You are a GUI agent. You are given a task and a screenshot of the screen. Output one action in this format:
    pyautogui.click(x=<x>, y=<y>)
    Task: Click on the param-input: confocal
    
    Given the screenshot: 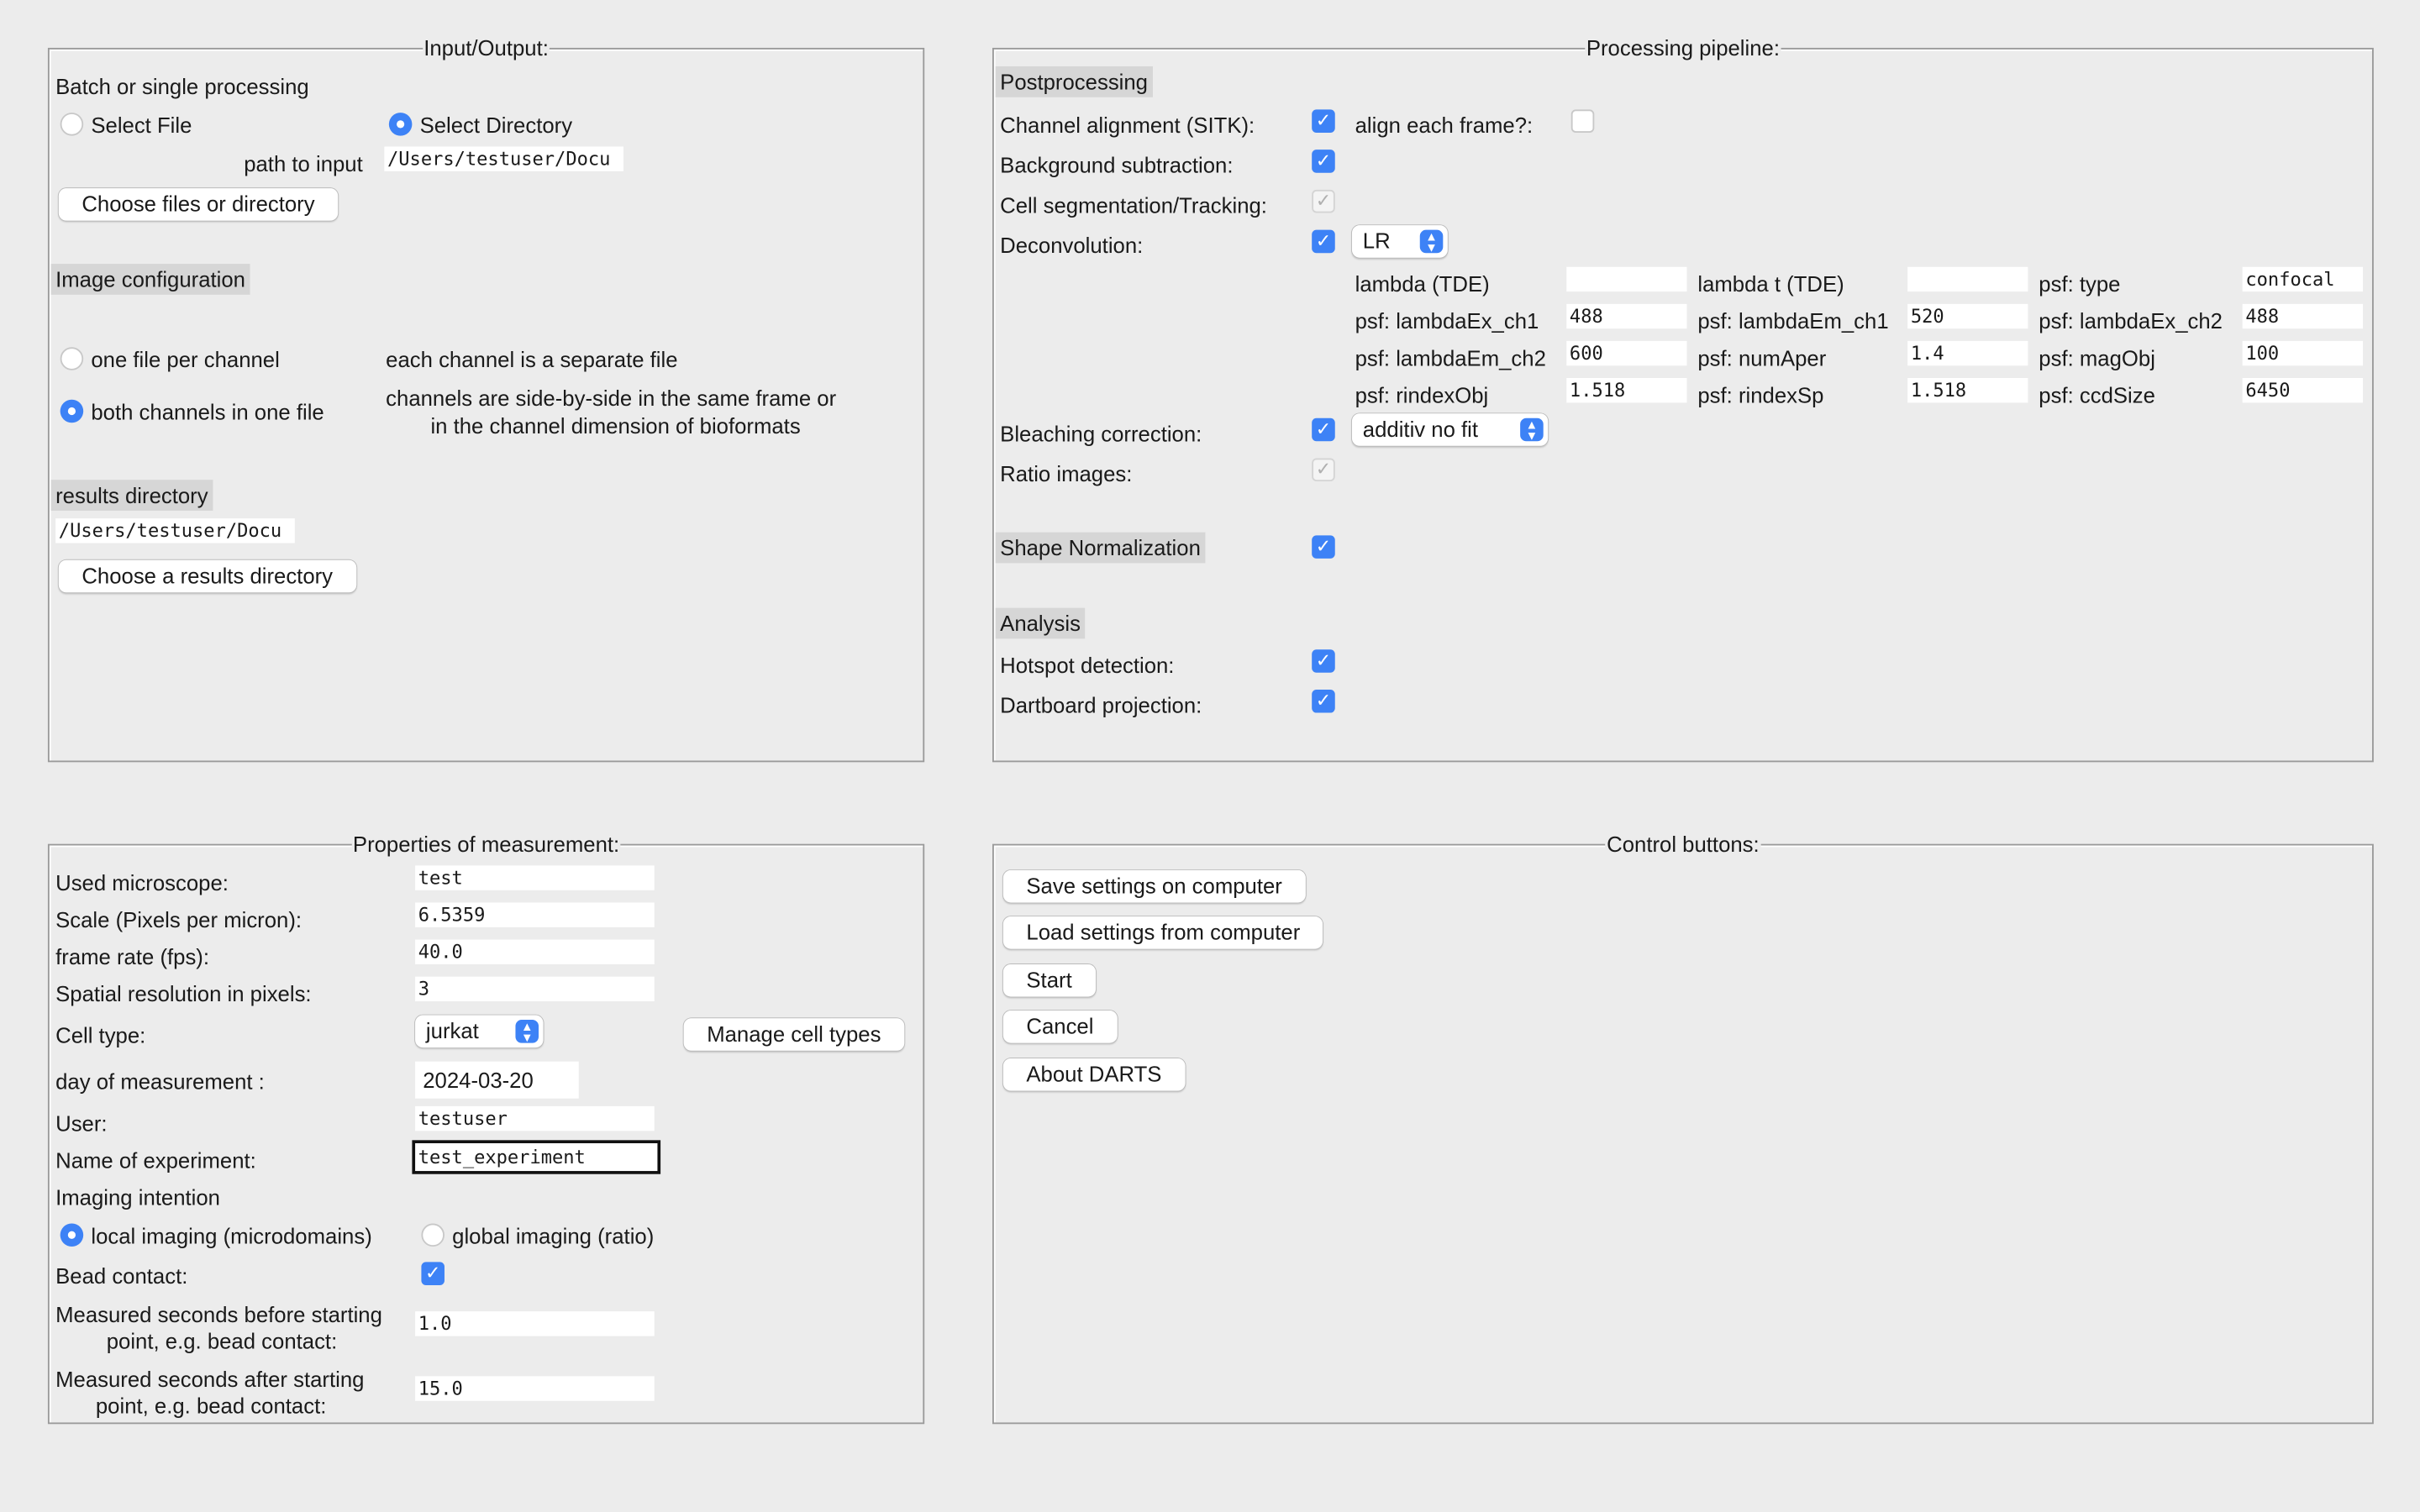 What is the action you would take?
    pyautogui.click(x=2302, y=279)
    